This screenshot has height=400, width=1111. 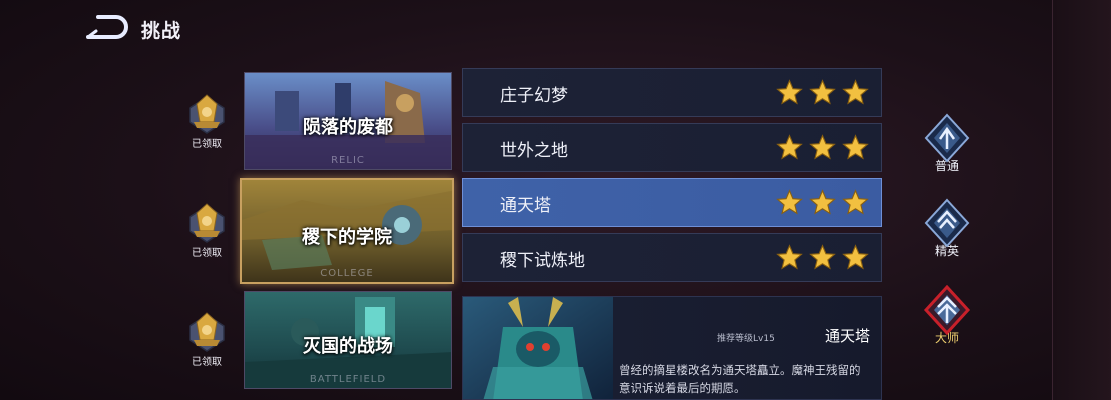 I want to click on level-row: 稷下试炼地, so click(x=672, y=257).